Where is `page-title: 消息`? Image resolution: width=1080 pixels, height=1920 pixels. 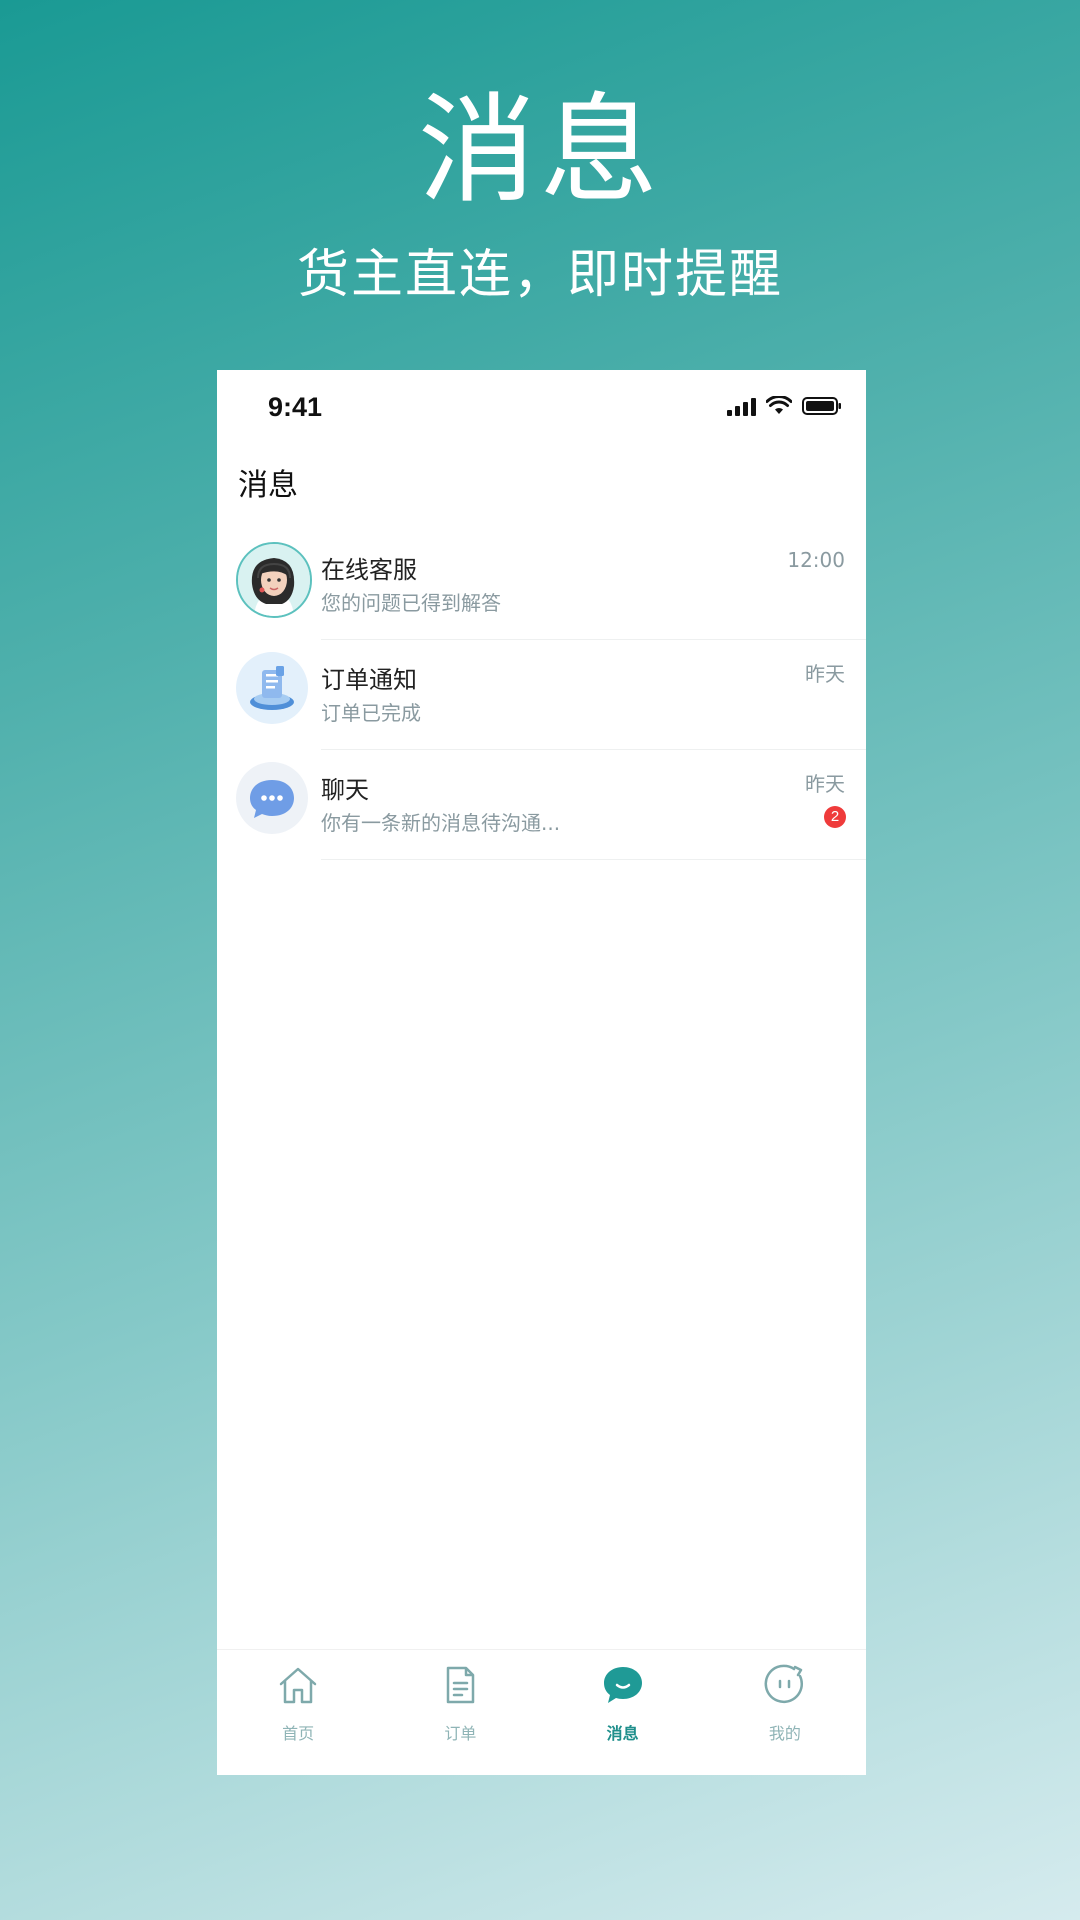
page-title: 消息 is located at coordinates (268, 485).